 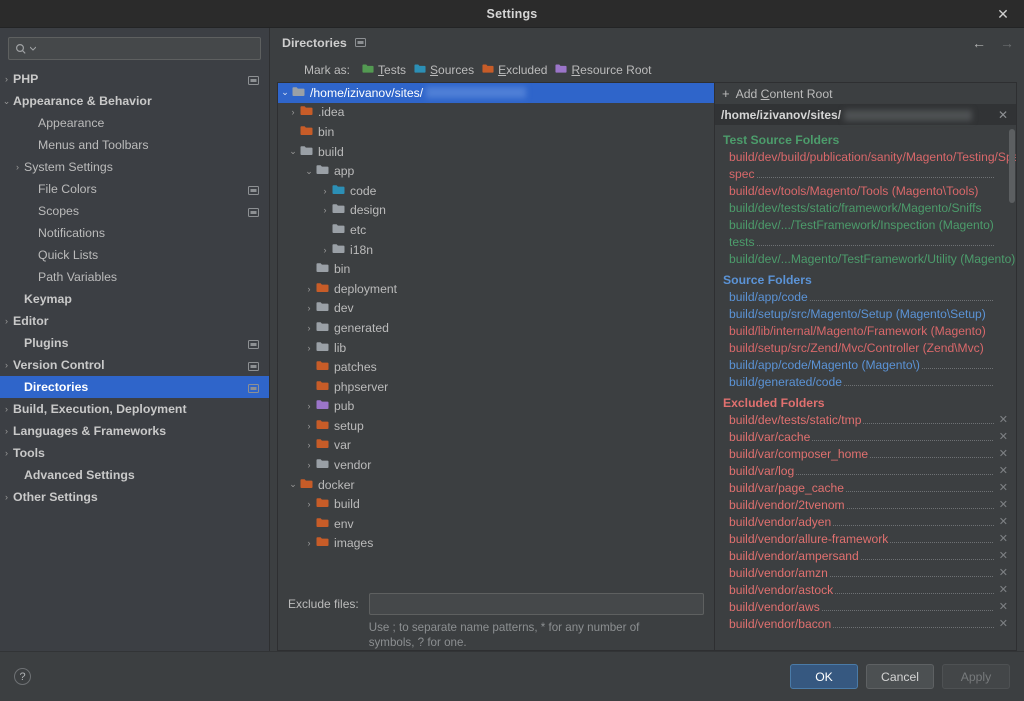 What do you see at coordinates (865, 241) in the screenshot?
I see `root-entry: tests` at bounding box center [865, 241].